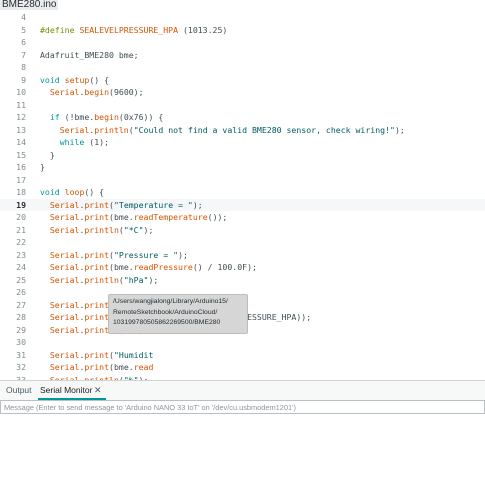 This screenshot has width=485, height=499. I want to click on line-number: 20, so click(21, 217).